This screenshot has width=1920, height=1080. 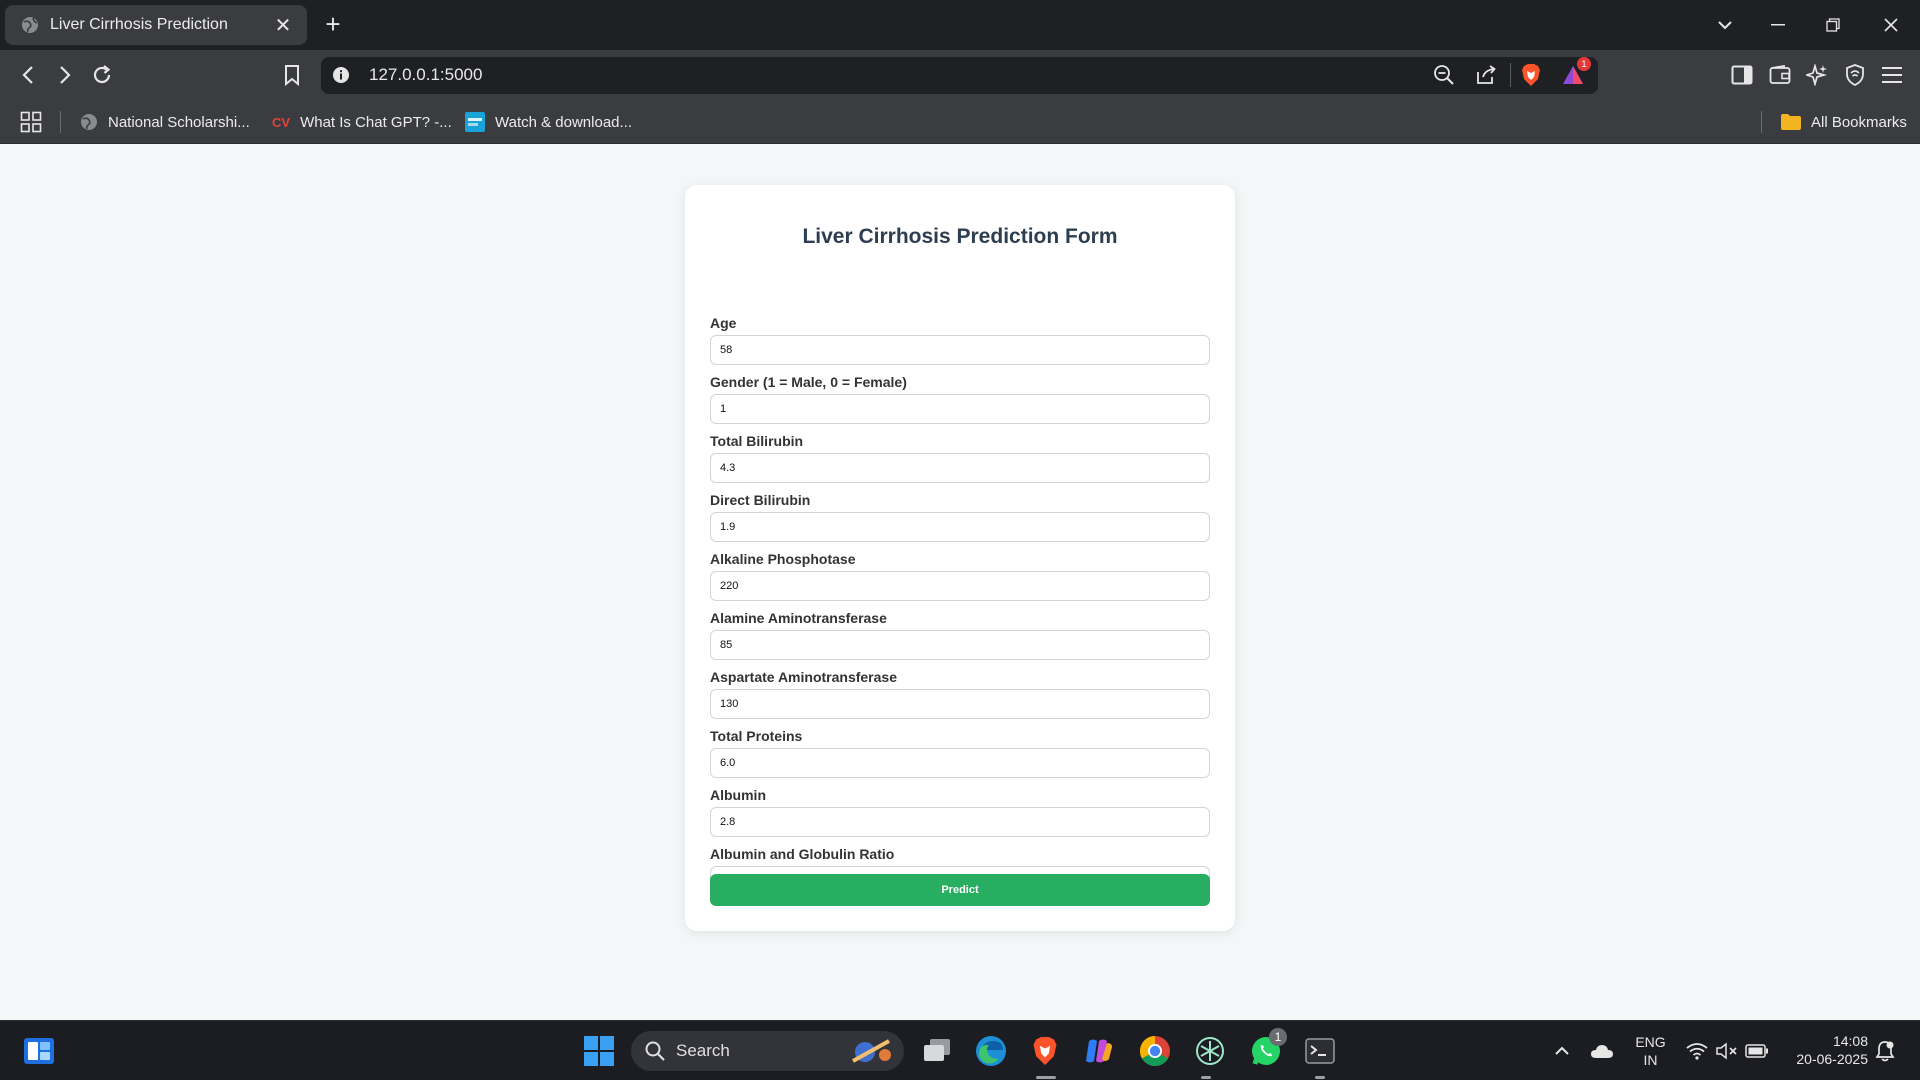 I want to click on cv-icon: CV, so click(x=281, y=122).